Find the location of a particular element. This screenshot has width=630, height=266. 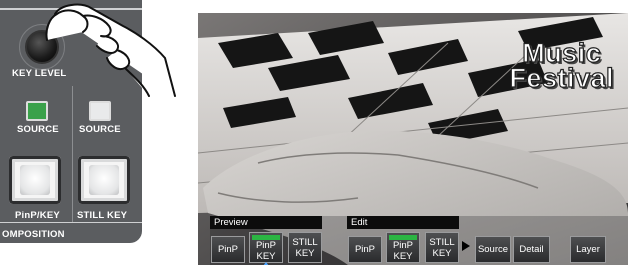

pinp-key-button is located at coordinates (35, 180).